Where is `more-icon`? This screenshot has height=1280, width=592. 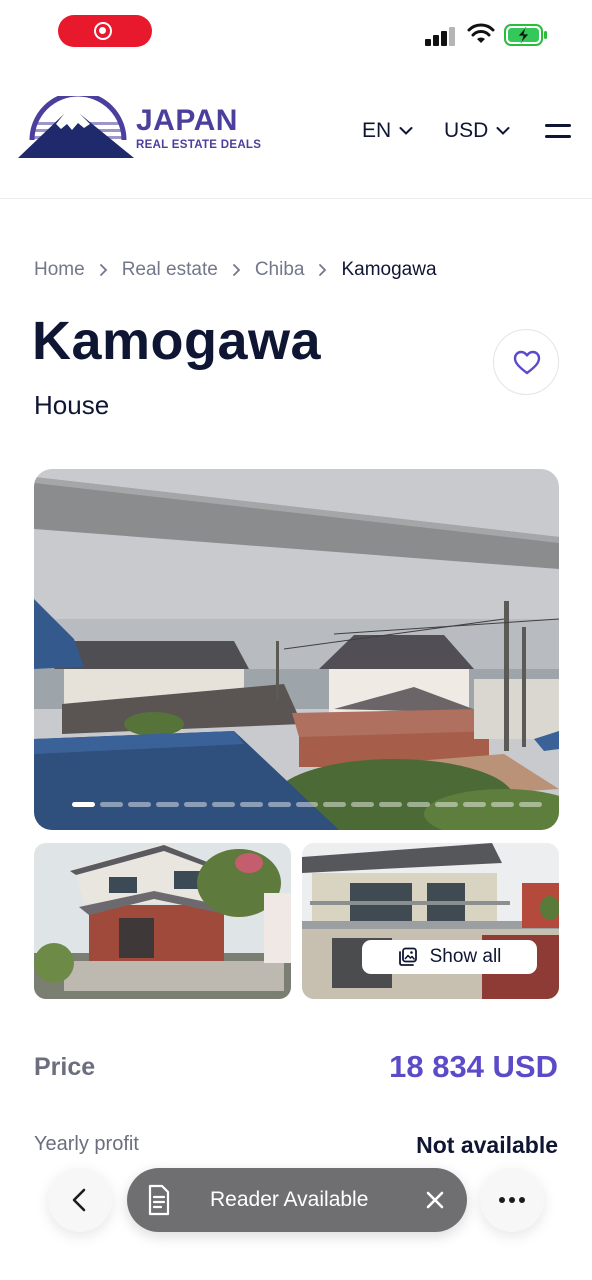 more-icon is located at coordinates (512, 1200).